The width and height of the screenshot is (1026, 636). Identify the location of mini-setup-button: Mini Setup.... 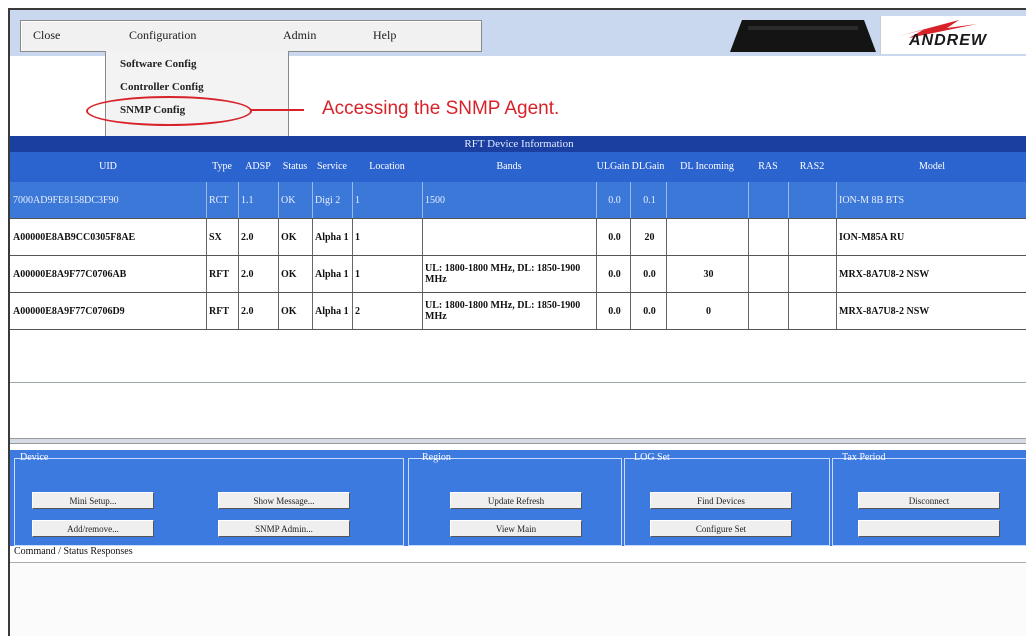
(93, 500).